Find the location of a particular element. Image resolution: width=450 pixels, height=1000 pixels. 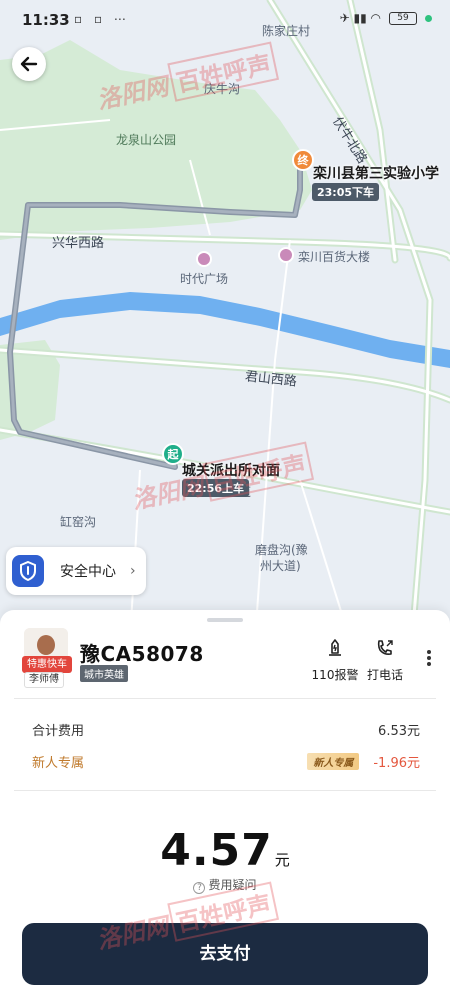

origin-name: 城关派出所对面 is located at coordinates (231, 471).